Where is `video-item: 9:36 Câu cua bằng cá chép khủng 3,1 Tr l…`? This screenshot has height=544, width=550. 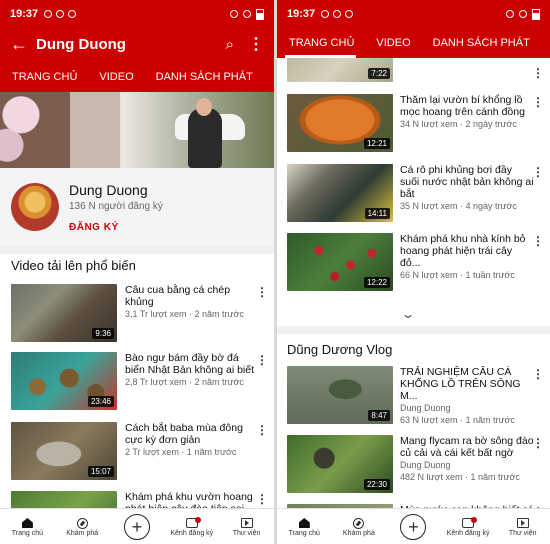 video-item: 9:36 Câu cua bằng cá chép khủng 3,1 Tr l… is located at coordinates (137, 315).